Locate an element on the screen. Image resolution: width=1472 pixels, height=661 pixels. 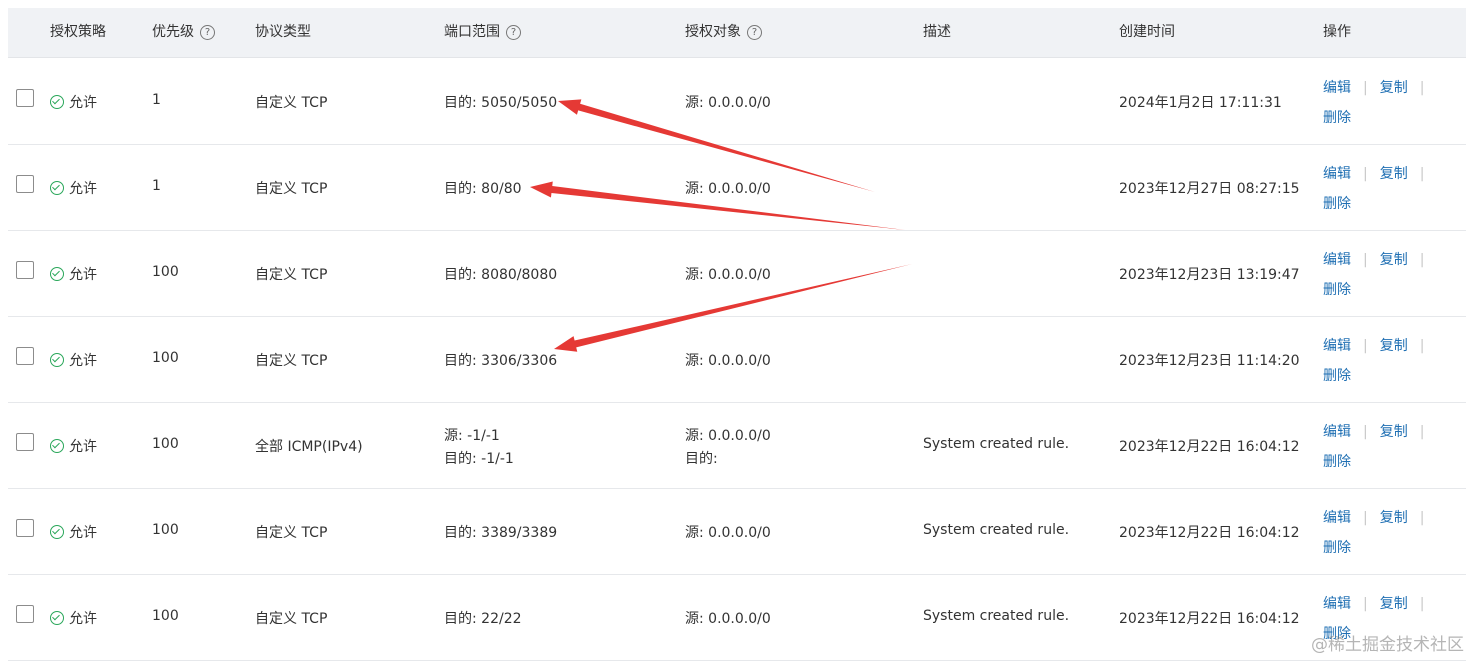
header-policy: 授权策略 is located at coordinates (78, 32).